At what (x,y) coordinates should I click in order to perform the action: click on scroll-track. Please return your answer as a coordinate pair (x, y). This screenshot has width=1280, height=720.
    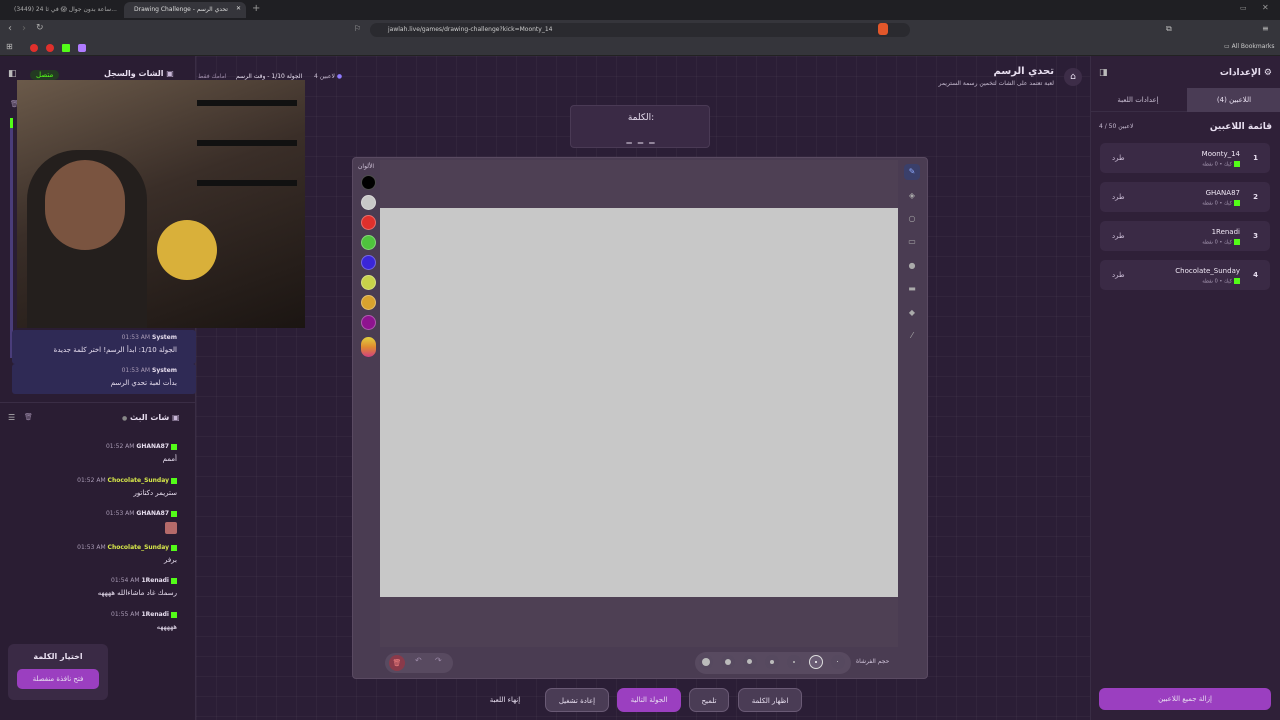
    Looking at the image, I should click on (11, 243).